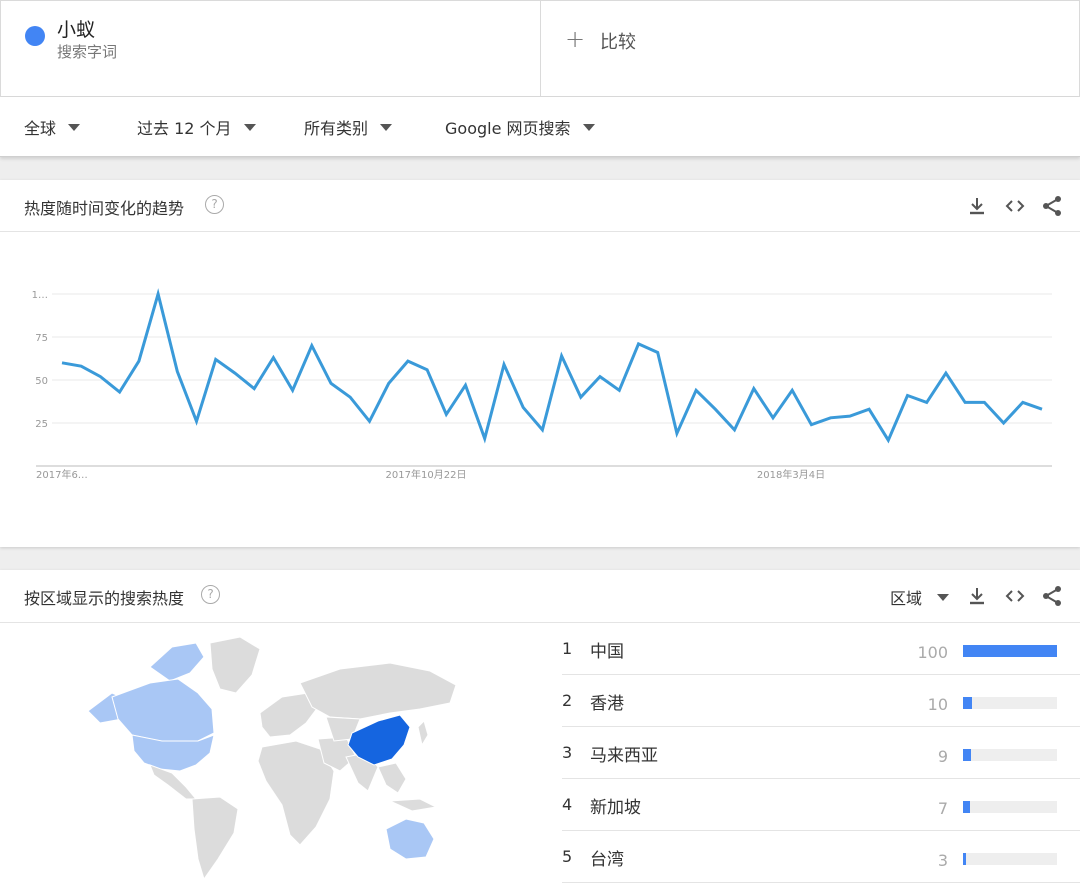 The width and height of the screenshot is (1080, 885). What do you see at coordinates (413, 805) in the screenshot?
I see `map-indonesia` at bounding box center [413, 805].